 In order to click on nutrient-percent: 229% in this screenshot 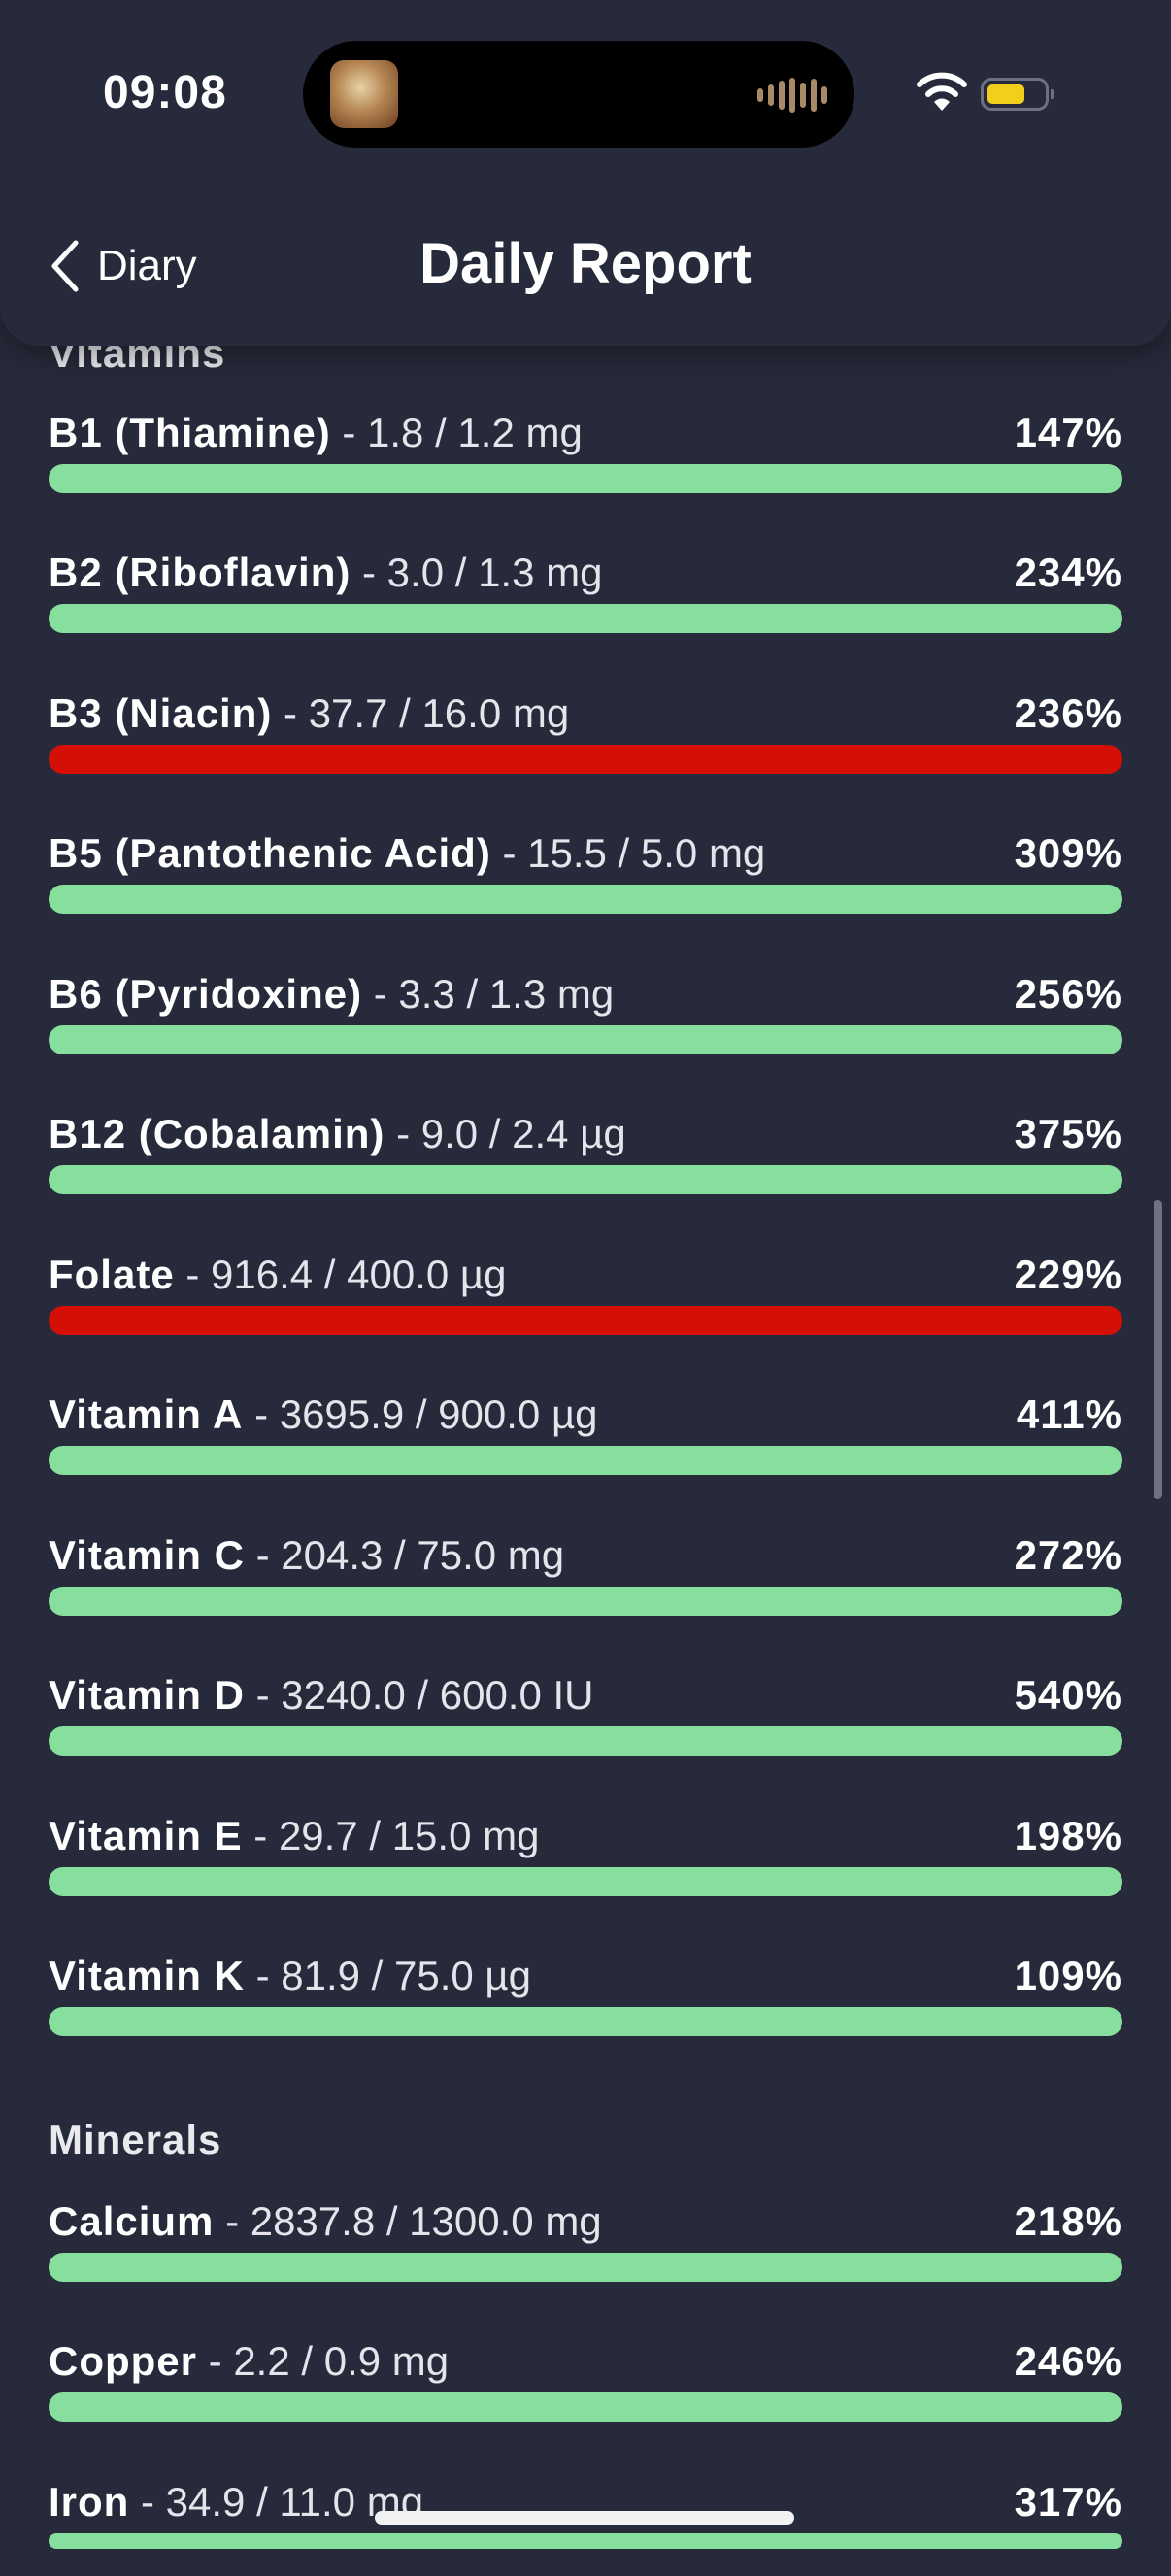, I will do `click(1068, 1275)`.